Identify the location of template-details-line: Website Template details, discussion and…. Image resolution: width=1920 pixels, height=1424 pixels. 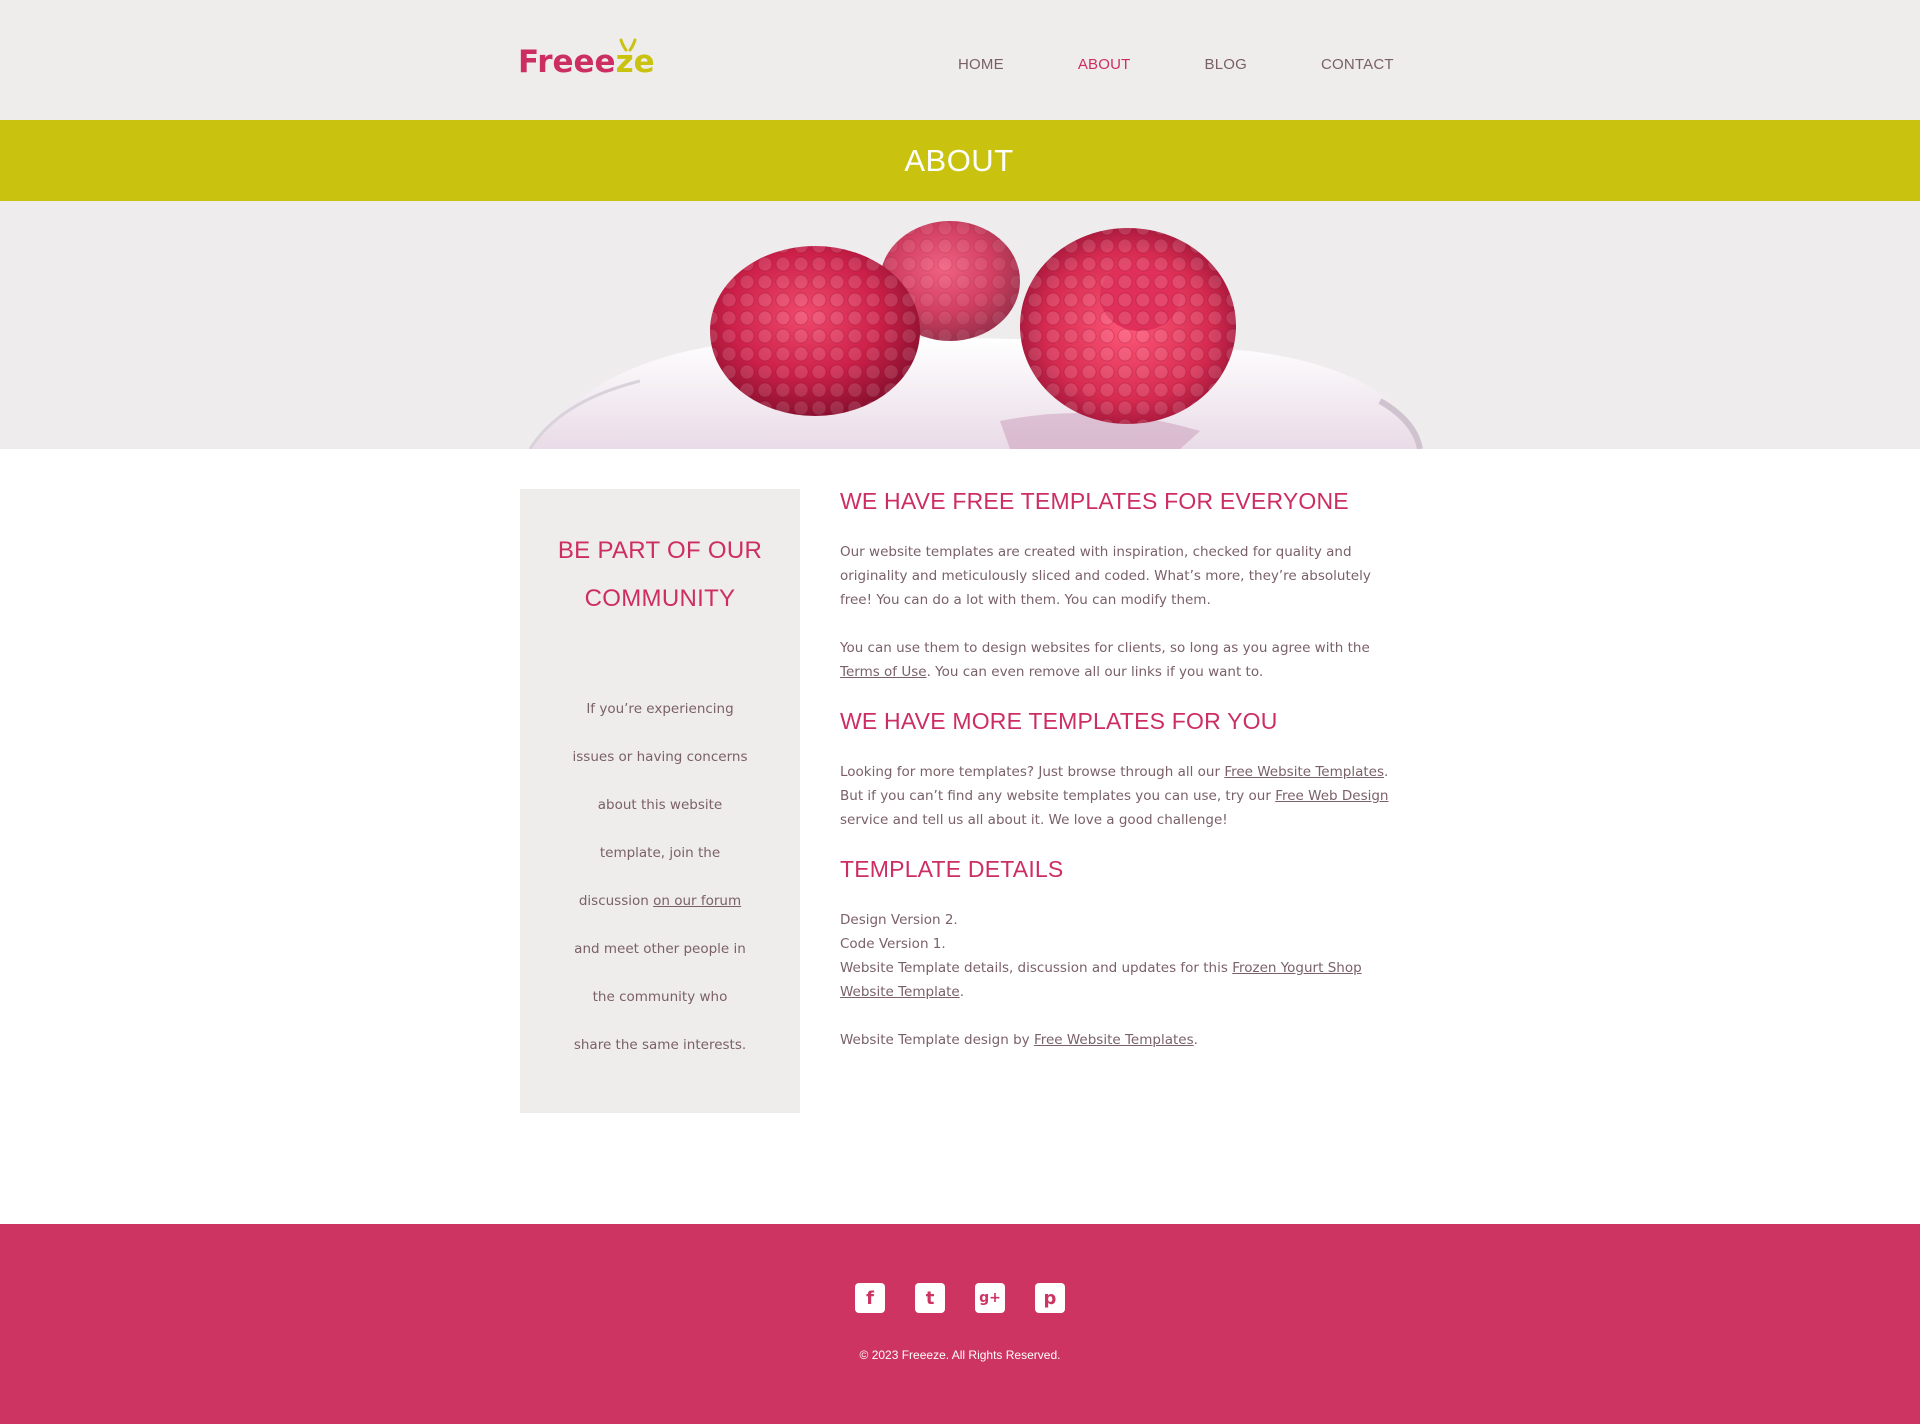
(1120, 980).